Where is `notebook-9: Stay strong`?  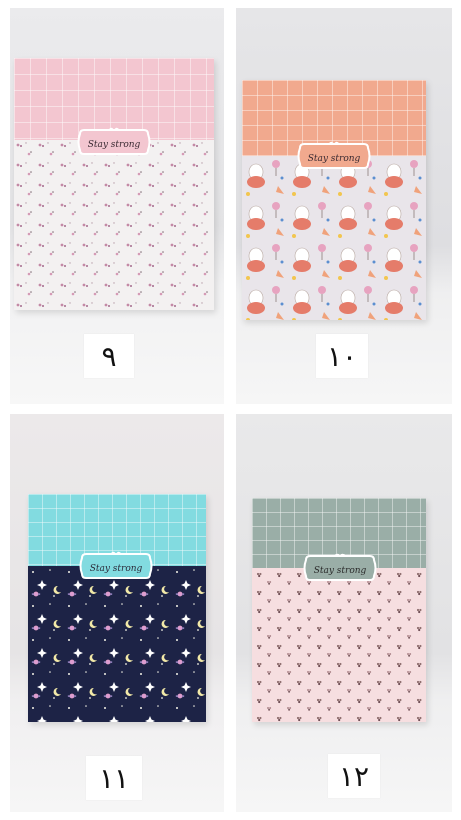 notebook-9: Stay strong is located at coordinates (114, 184).